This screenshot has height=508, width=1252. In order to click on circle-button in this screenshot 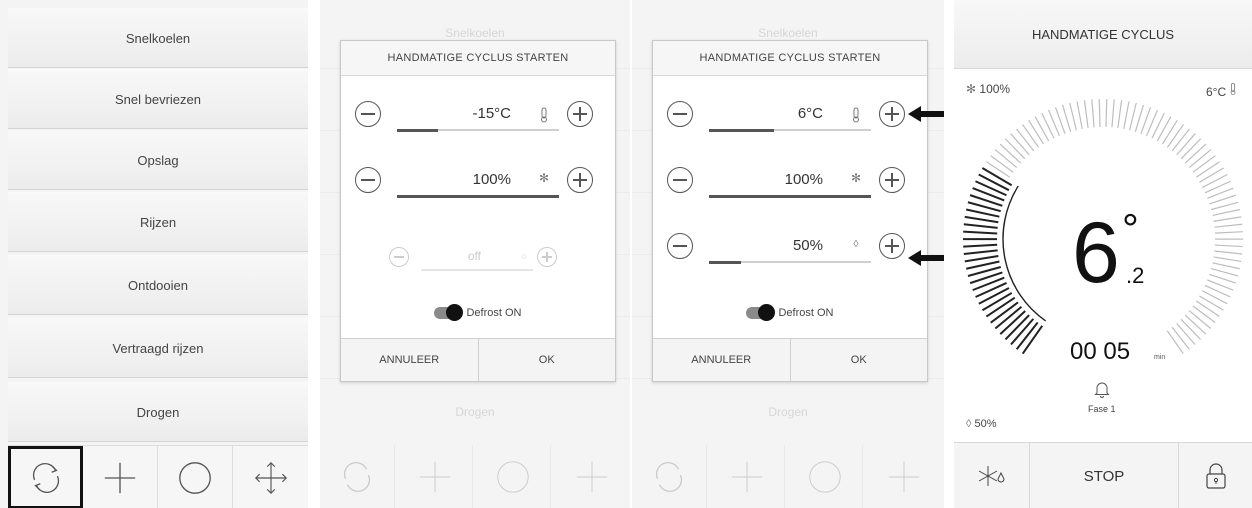, I will do `click(195, 477)`.